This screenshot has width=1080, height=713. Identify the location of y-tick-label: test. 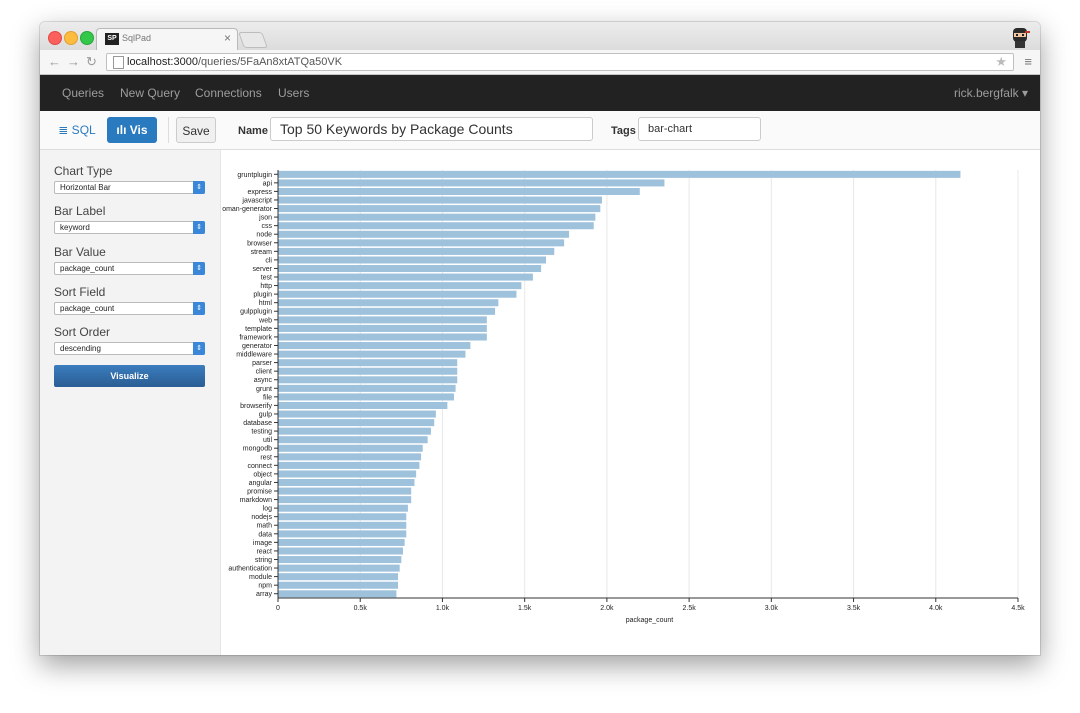
(266, 278).